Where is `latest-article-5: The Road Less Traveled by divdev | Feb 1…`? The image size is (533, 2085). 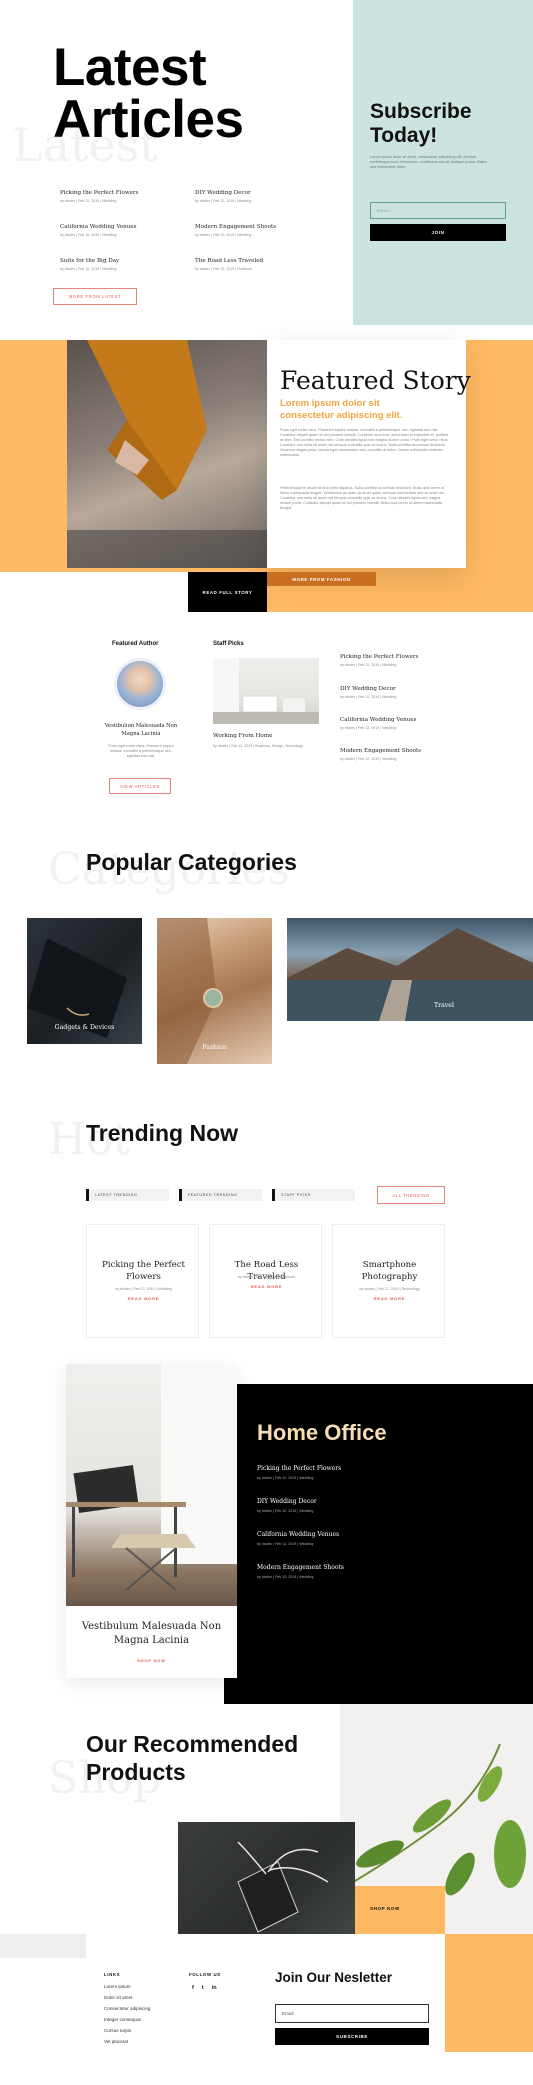 latest-article-5: The Road Less Traveled by divdev | Feb 1… is located at coordinates (250, 264).